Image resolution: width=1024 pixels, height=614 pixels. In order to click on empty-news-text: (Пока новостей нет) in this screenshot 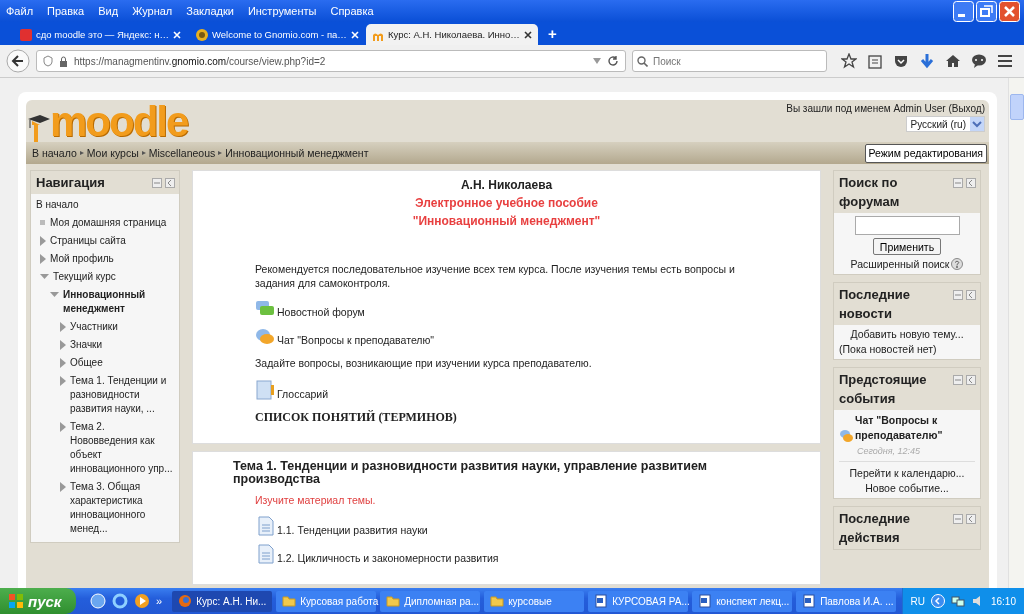, I will do `click(888, 349)`.